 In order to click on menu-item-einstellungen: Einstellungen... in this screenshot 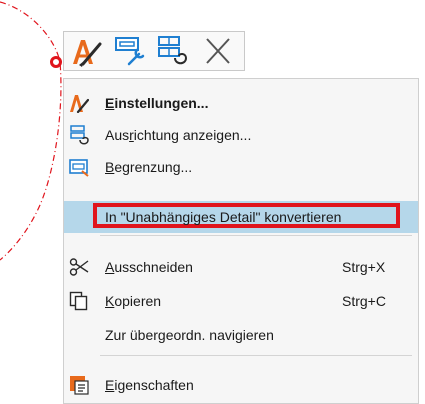, I will do `click(241, 103)`.